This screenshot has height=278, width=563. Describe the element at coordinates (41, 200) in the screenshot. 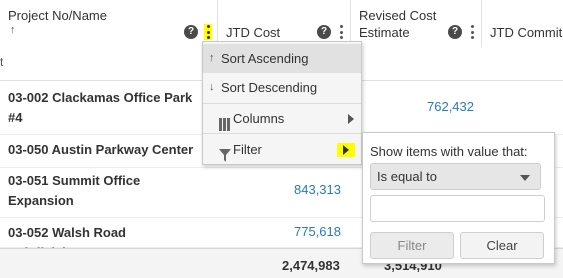

I see `project-name-line2: Expansion` at that location.